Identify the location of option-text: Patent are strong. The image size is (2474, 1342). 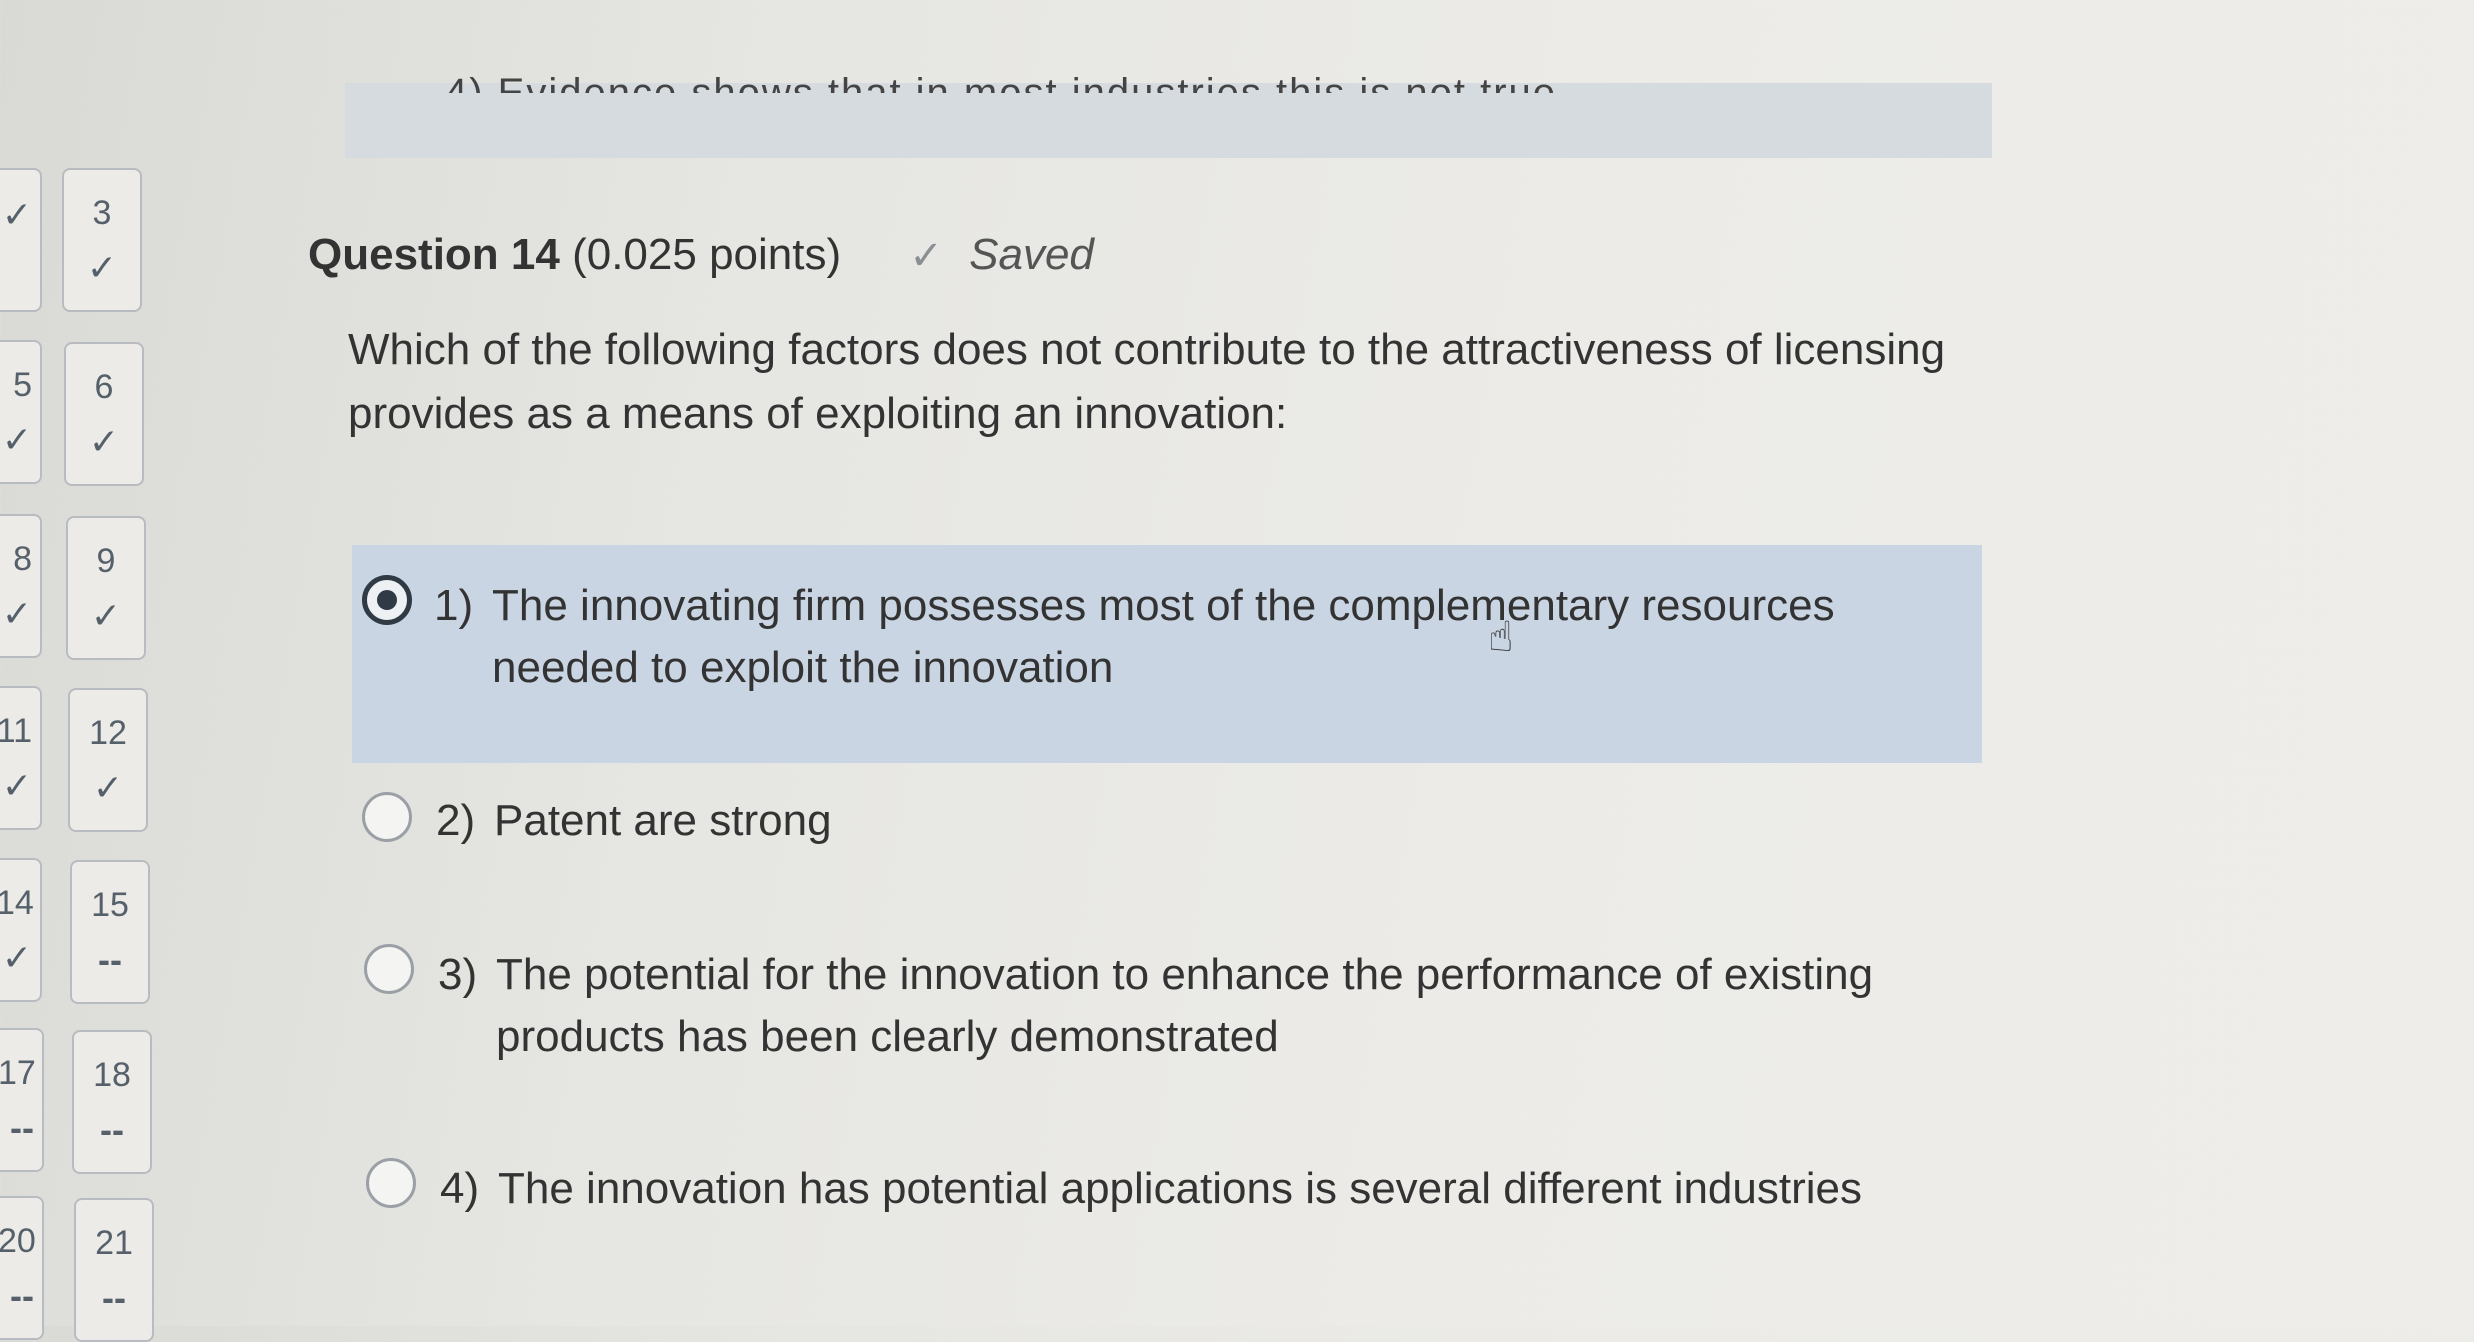
(663, 820).